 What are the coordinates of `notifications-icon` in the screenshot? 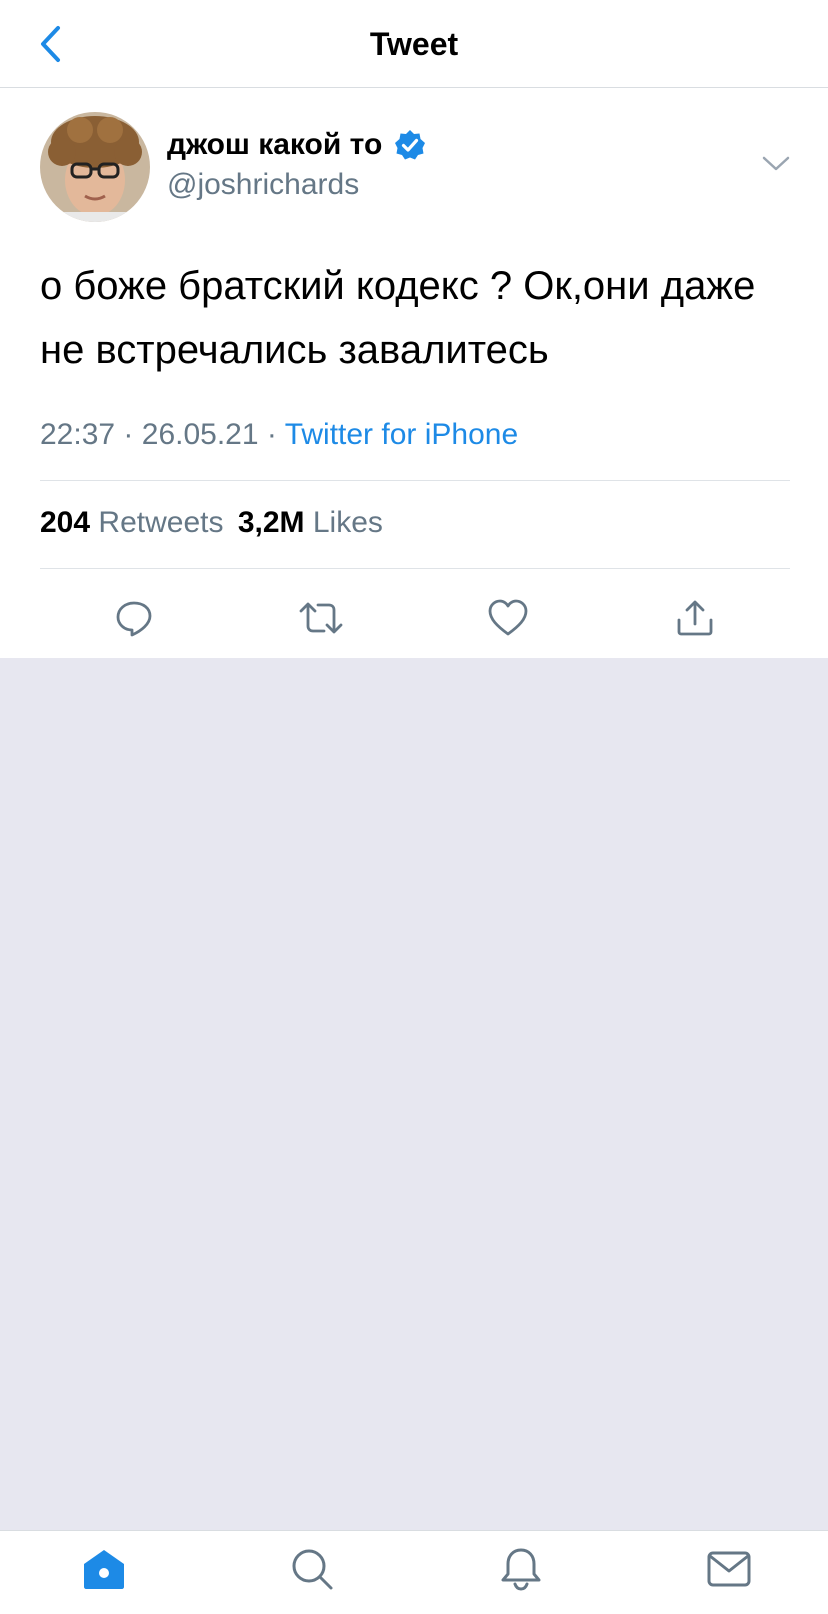 It's located at (521, 1569).